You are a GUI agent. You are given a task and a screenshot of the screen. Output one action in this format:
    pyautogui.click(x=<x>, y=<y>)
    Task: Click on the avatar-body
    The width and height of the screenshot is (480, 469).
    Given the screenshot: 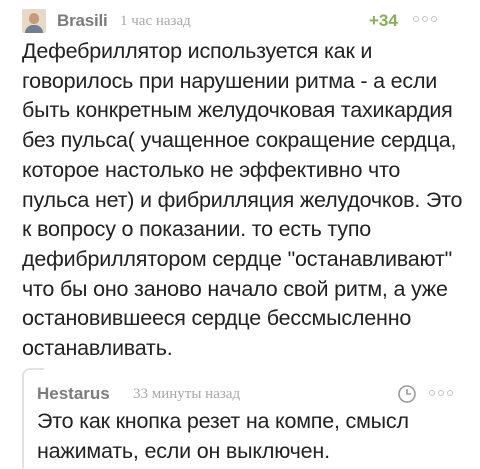 What is the action you would take?
    pyautogui.click(x=34, y=29)
    